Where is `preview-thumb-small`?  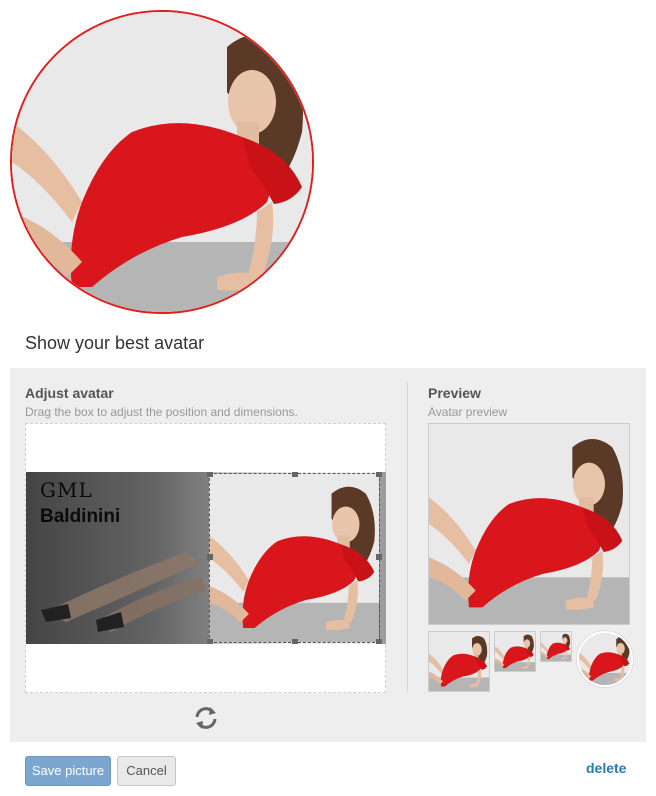 preview-thumb-small is located at coordinates (515, 651).